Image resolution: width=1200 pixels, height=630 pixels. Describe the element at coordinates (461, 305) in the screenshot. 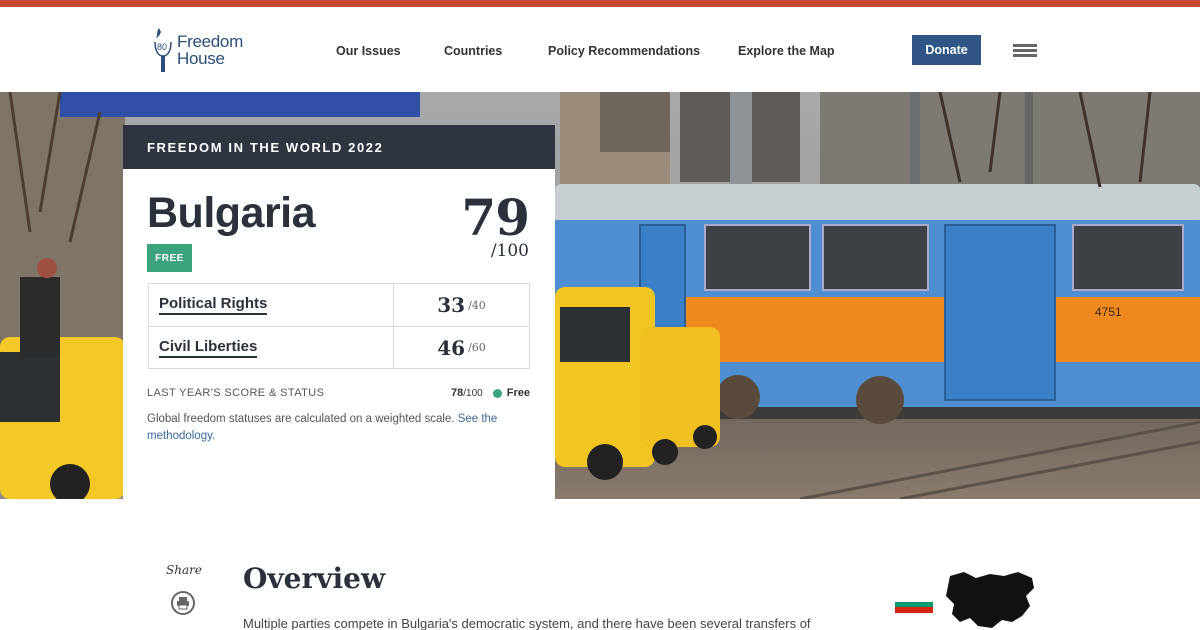

I see `political-rights-score: 33/40` at that location.